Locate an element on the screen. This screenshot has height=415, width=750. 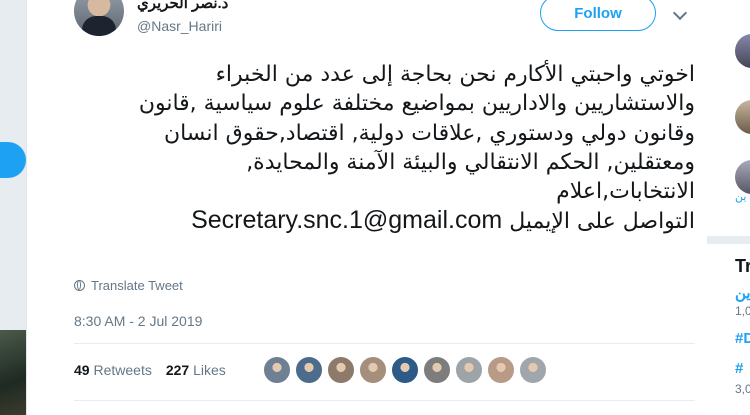
retweets-label: Retweets is located at coordinates (122, 370).